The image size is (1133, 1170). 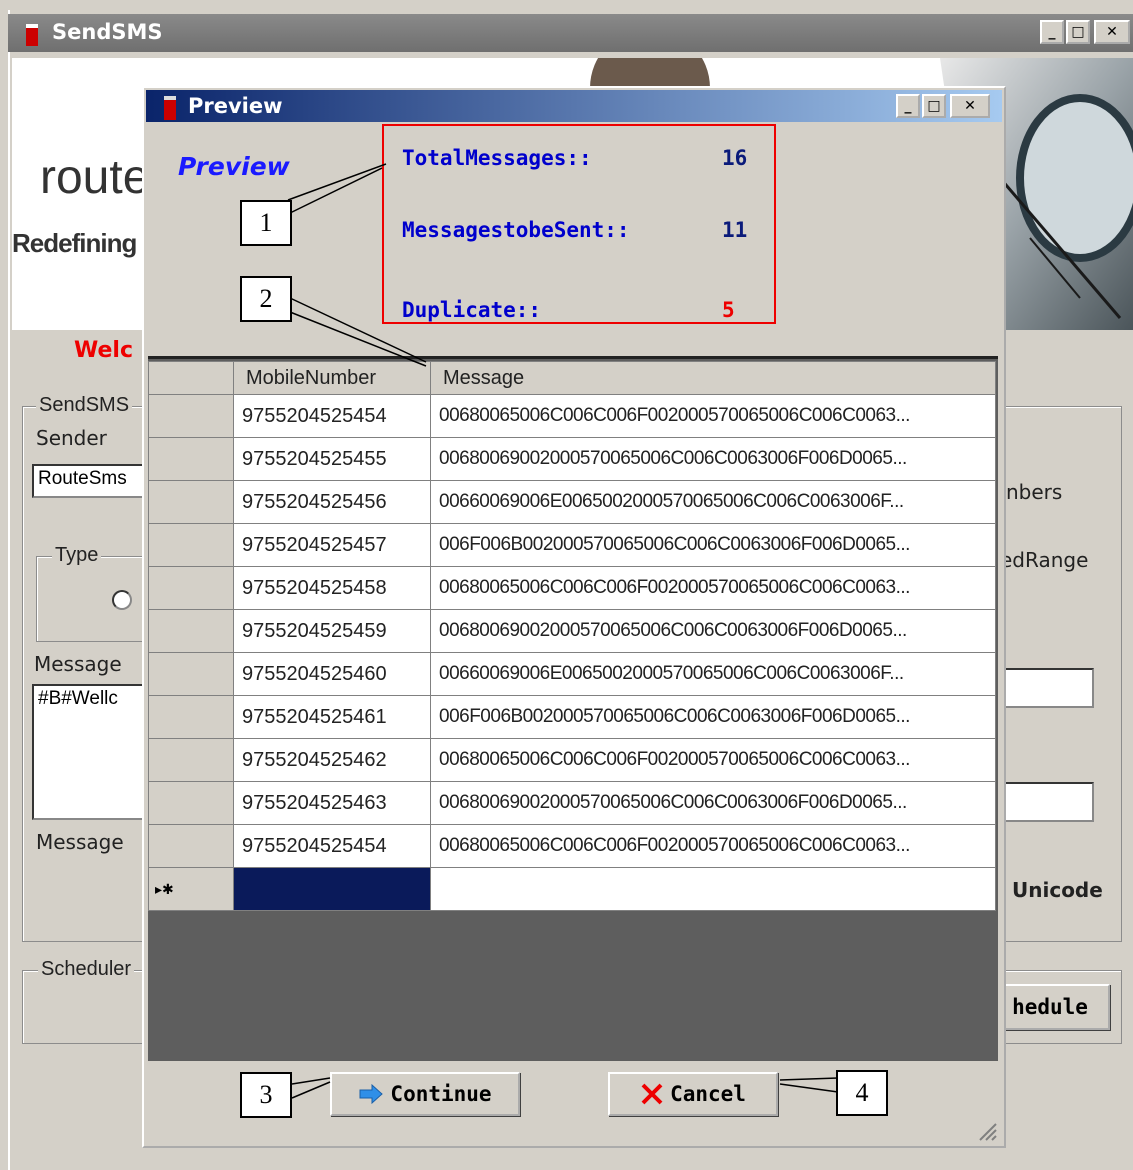 What do you see at coordinates (266, 223) in the screenshot?
I see `callout-1: 1` at bounding box center [266, 223].